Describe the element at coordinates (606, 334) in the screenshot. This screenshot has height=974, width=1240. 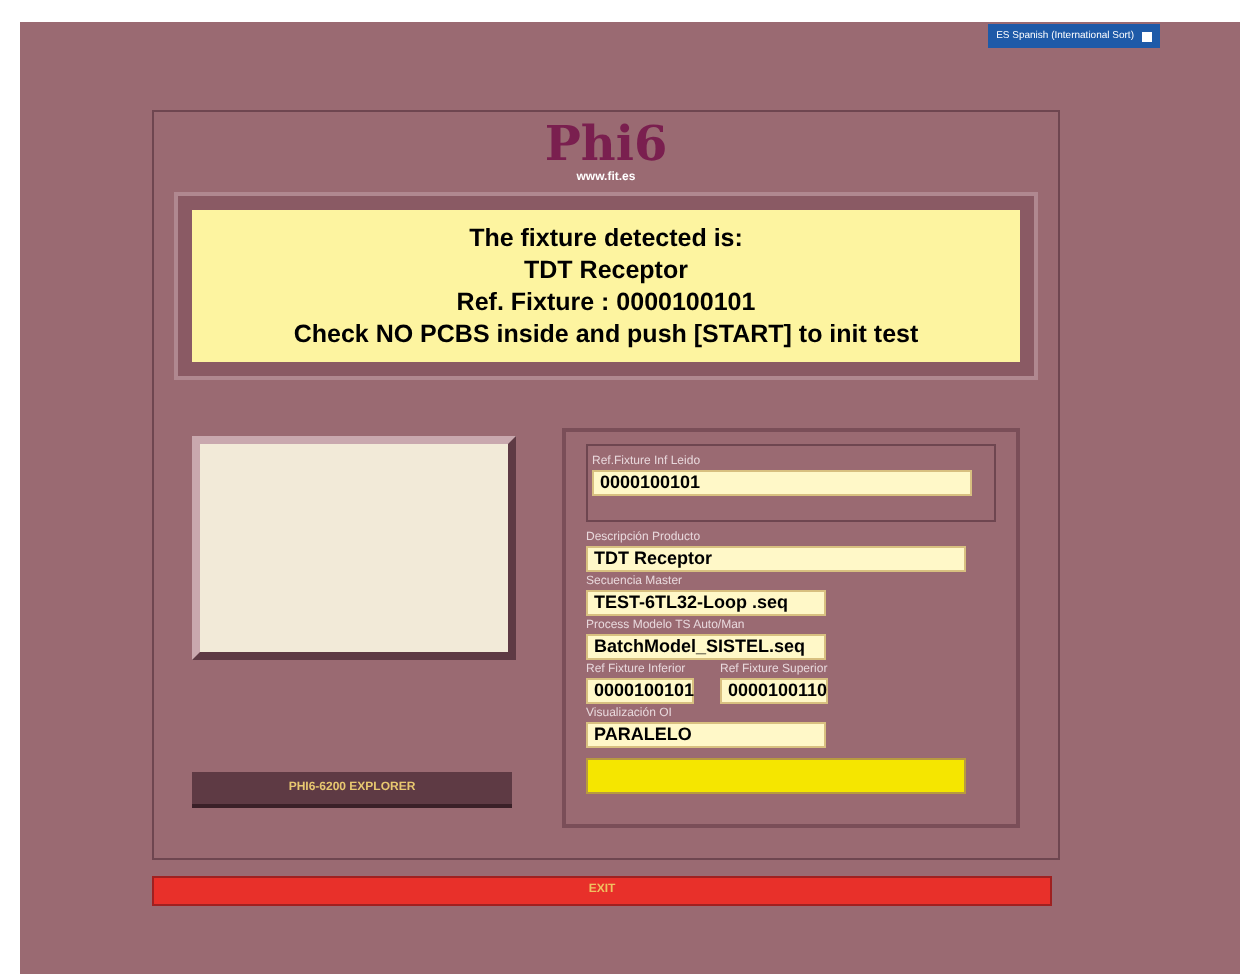
I see `message-line: Check NO PCBS inside and push [START] to init test` at that location.